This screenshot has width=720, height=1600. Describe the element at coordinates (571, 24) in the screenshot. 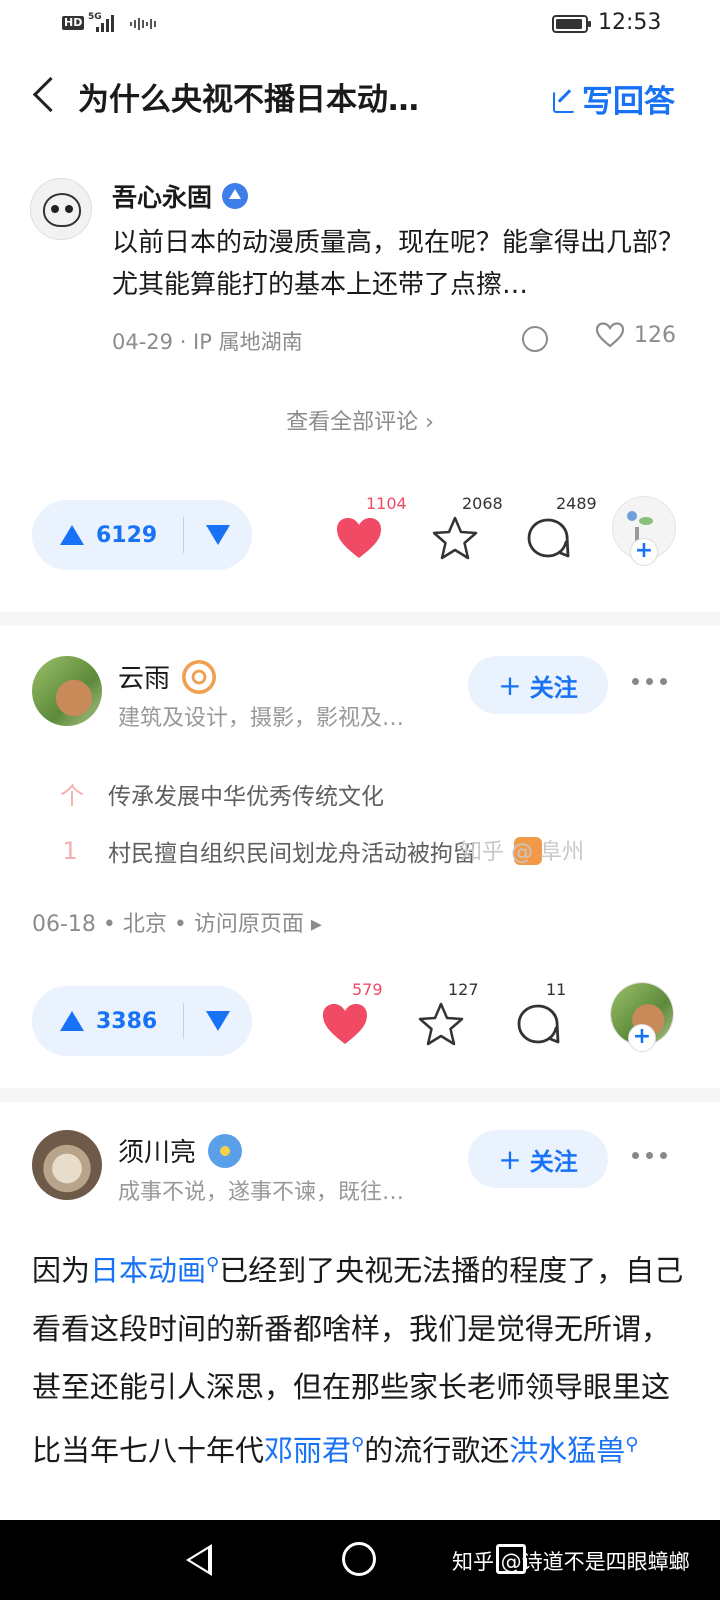

I see `battery-icon` at that location.